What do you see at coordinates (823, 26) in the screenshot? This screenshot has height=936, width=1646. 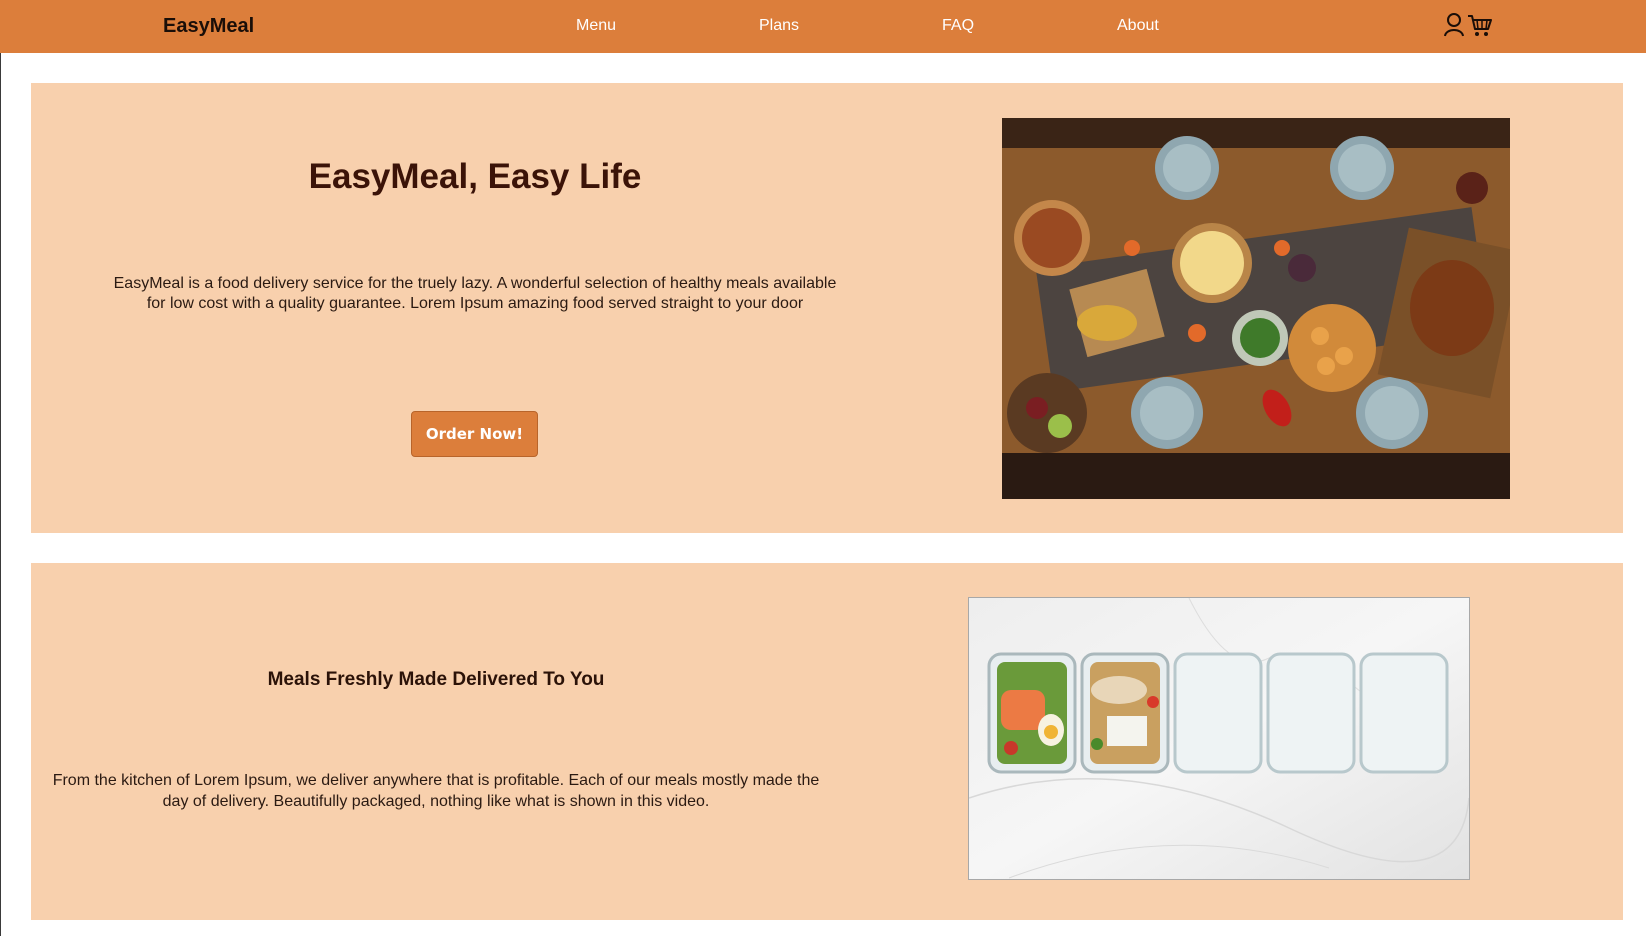 I see `top-navbar: EasyMeal Menu Plans FAQ About` at bounding box center [823, 26].